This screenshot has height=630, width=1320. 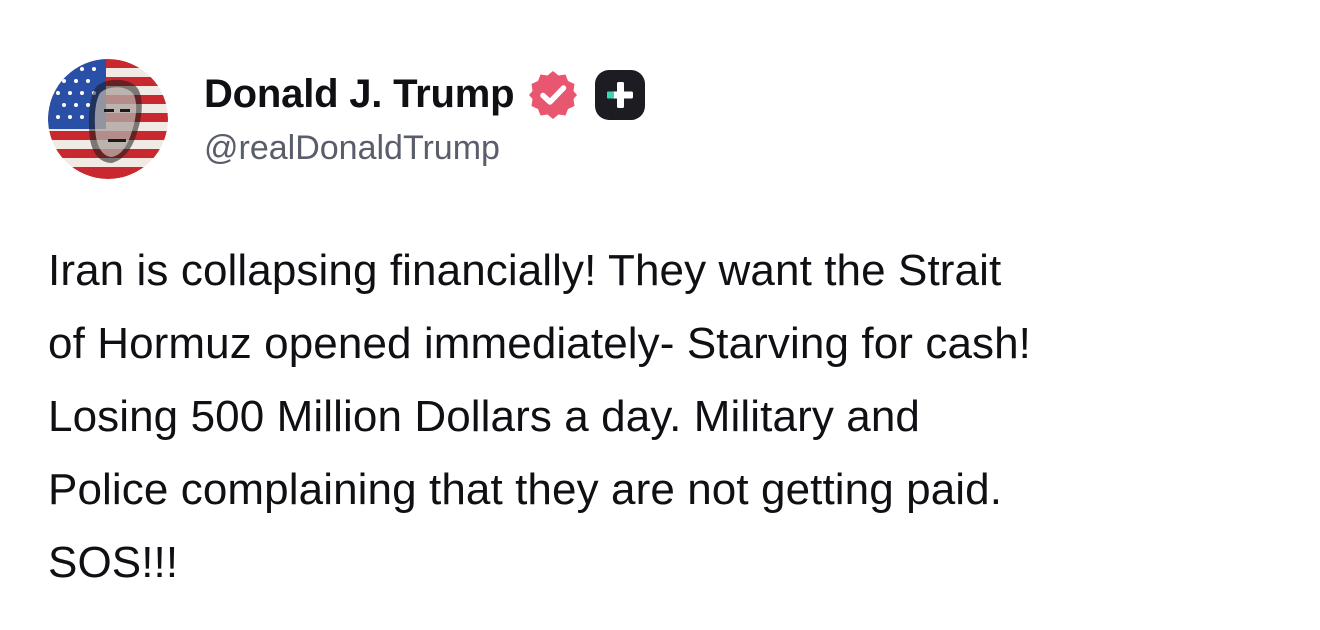 I want to click on post-header: Donald J. Trump @realDonaldTrump, so click(x=347, y=119).